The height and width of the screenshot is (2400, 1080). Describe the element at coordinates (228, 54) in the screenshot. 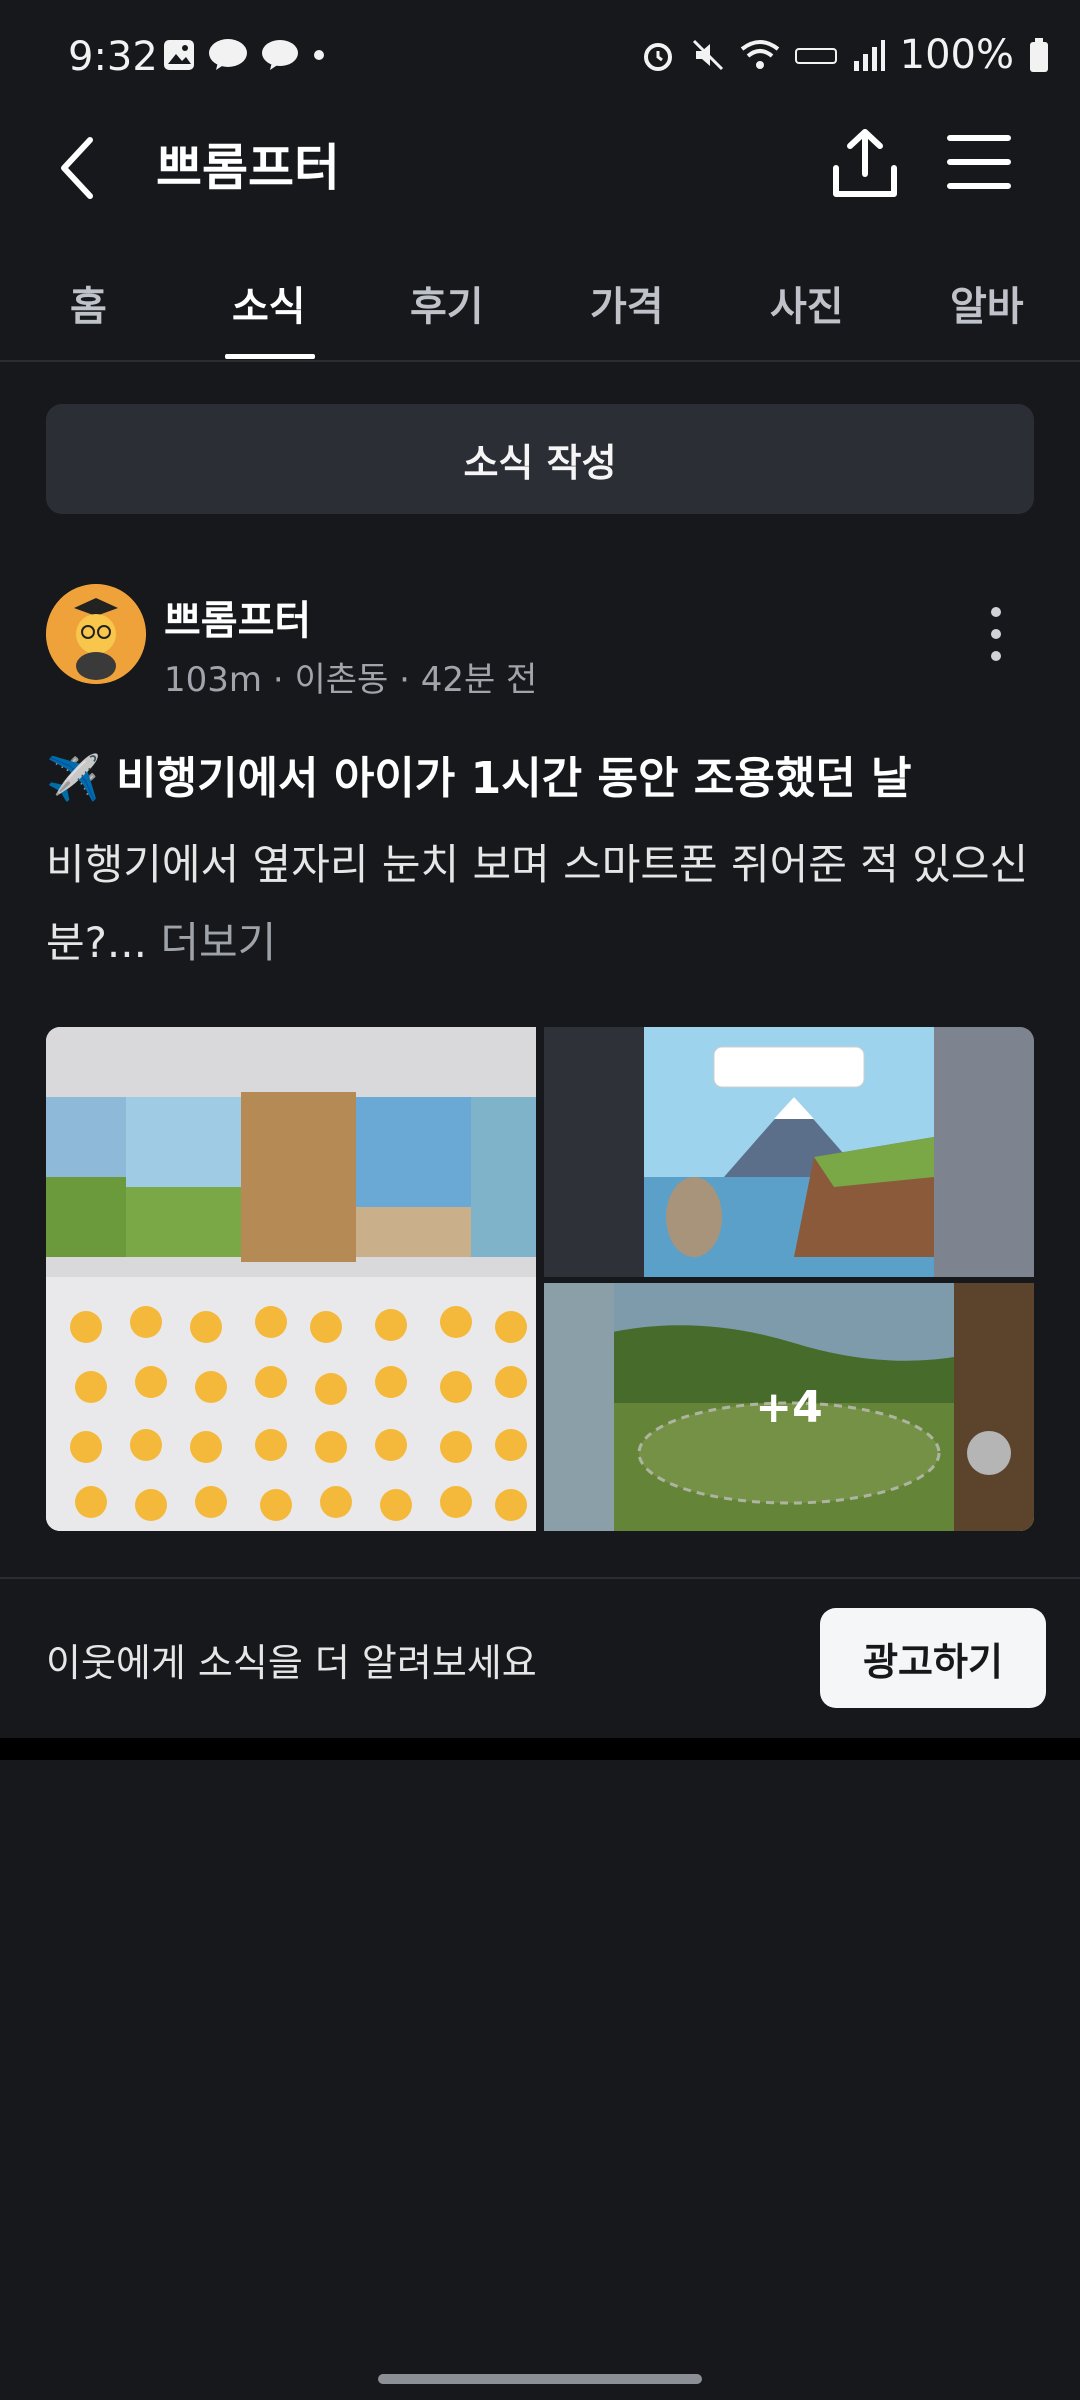

I see `talk-icon` at that location.